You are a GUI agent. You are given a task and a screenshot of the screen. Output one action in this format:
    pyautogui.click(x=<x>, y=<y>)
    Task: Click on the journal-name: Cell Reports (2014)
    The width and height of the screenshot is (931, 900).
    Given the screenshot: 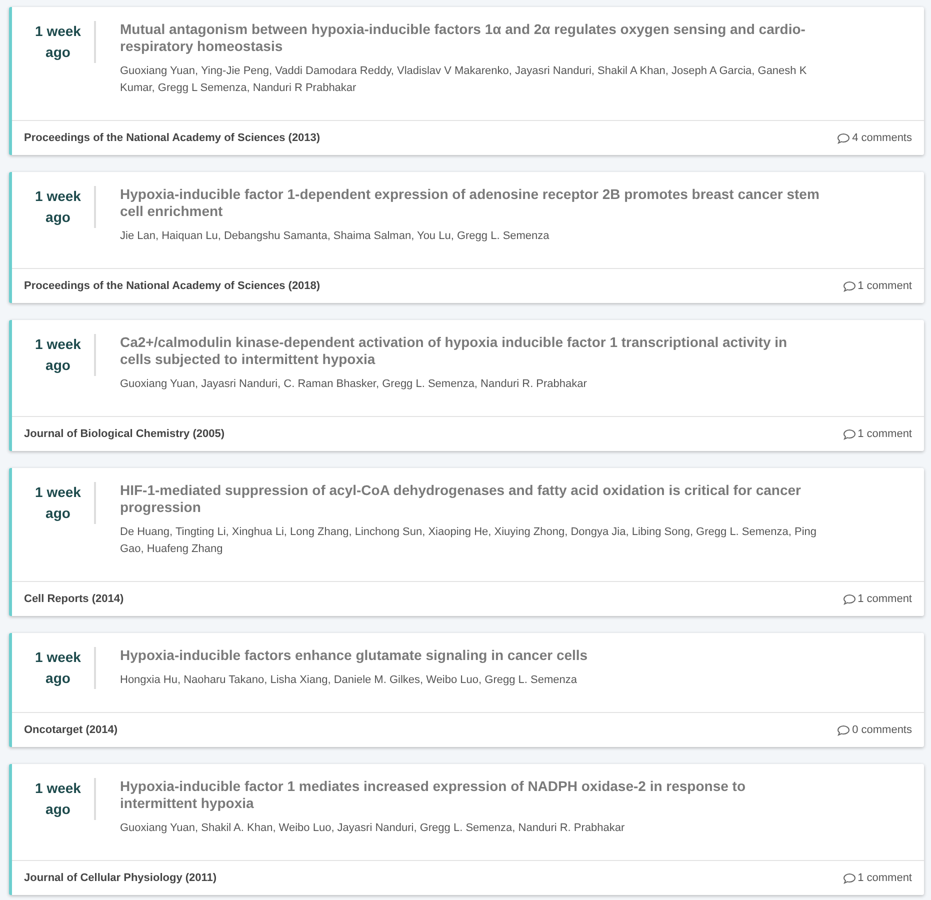 What is the action you would take?
    pyautogui.click(x=74, y=599)
    